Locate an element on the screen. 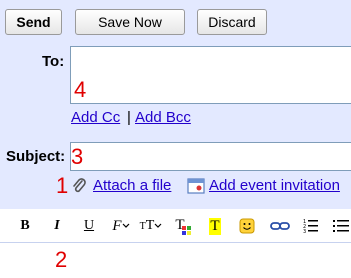 This screenshot has height=278, width=351. add-event-invitation-link: Add event invitation is located at coordinates (274, 185).